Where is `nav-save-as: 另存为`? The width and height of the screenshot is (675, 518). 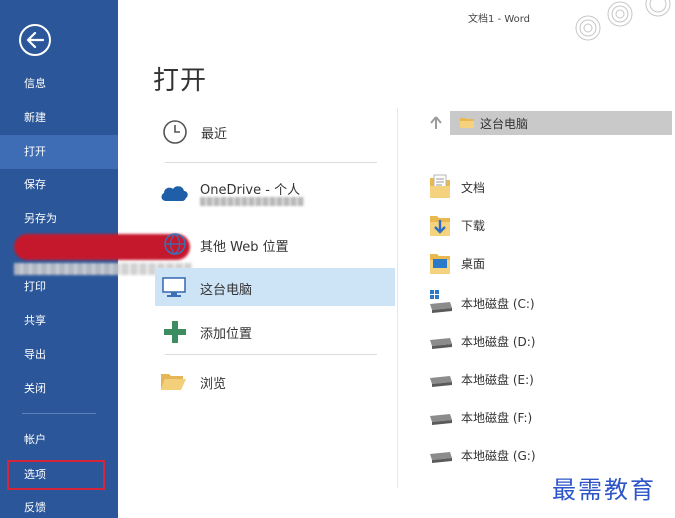
nav-save-as: 另存为 is located at coordinates (59, 219).